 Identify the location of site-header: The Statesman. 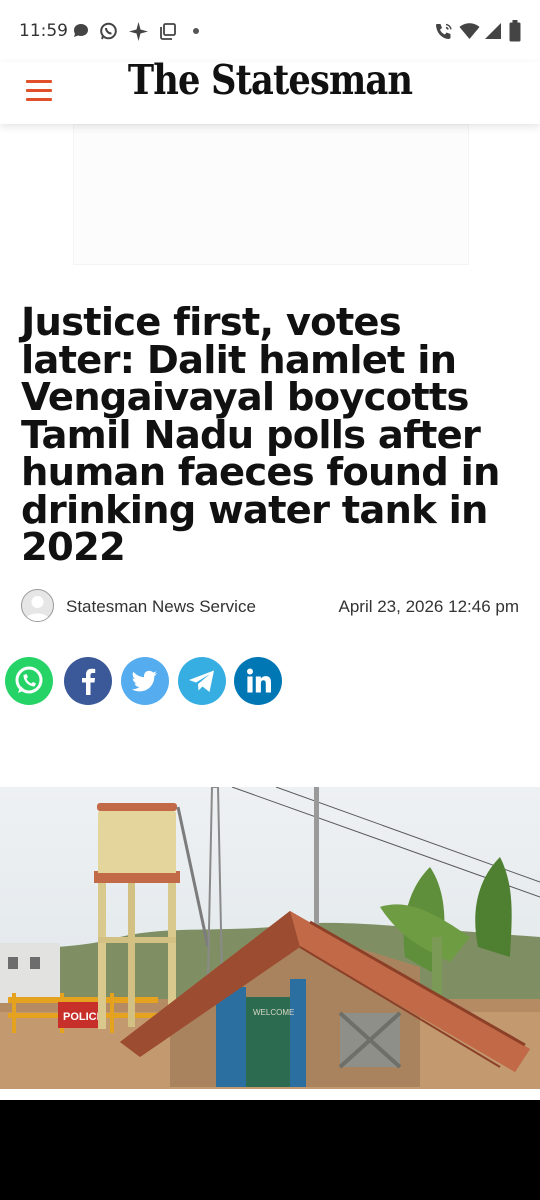
(270, 90).